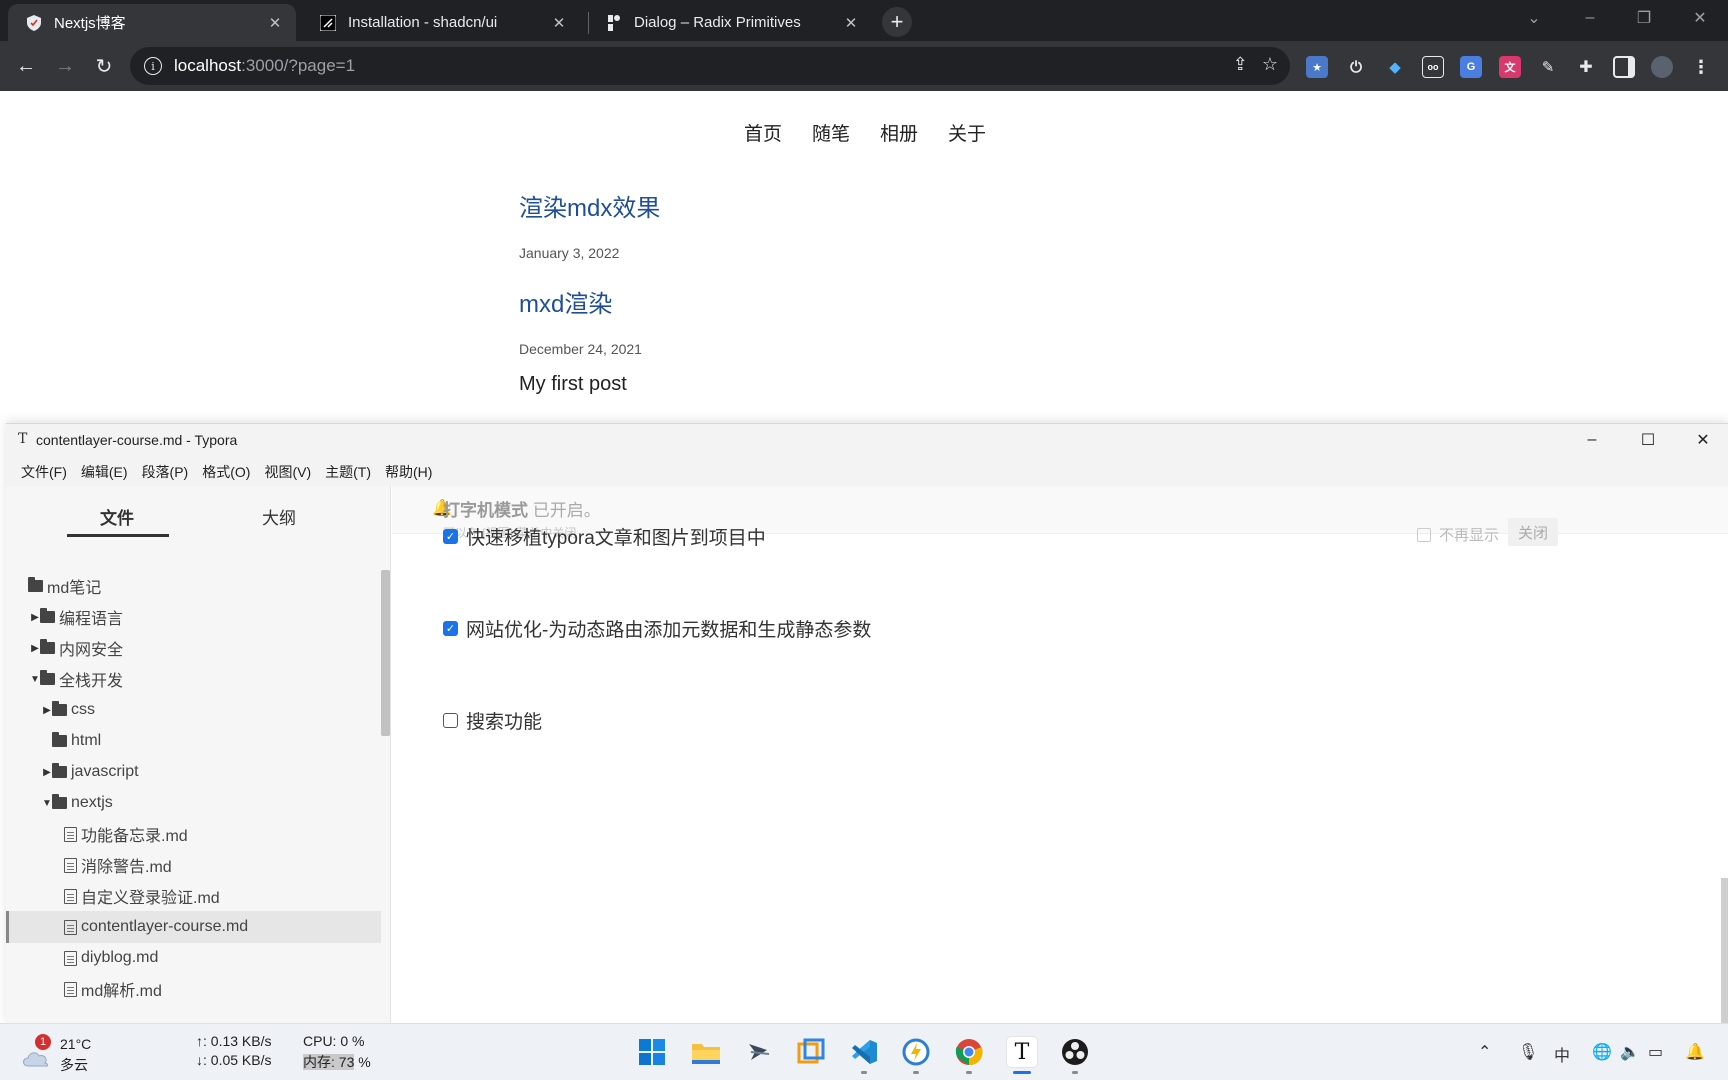  What do you see at coordinates (193, 648) in the screenshot?
I see `tree-folder: ▶ 内网安全` at bounding box center [193, 648].